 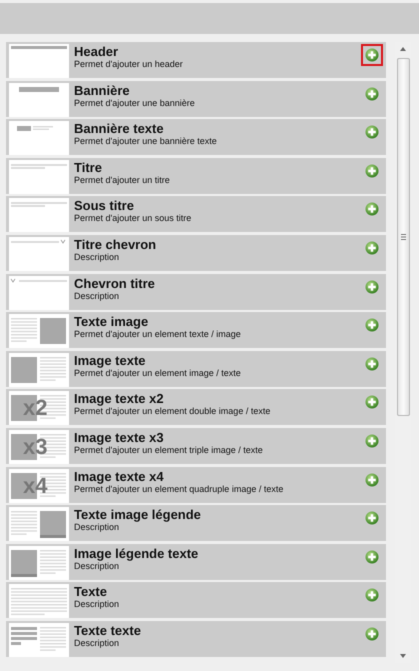 I want to click on block-description: Permet d'ajouter un header, so click(x=128, y=64).